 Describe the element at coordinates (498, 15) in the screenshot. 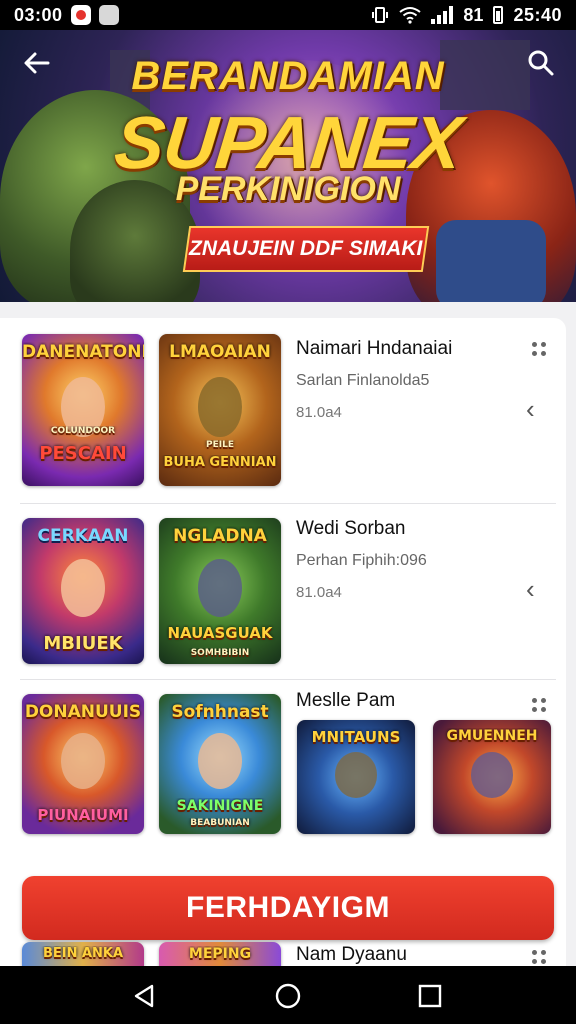

I see `battery-icon` at that location.